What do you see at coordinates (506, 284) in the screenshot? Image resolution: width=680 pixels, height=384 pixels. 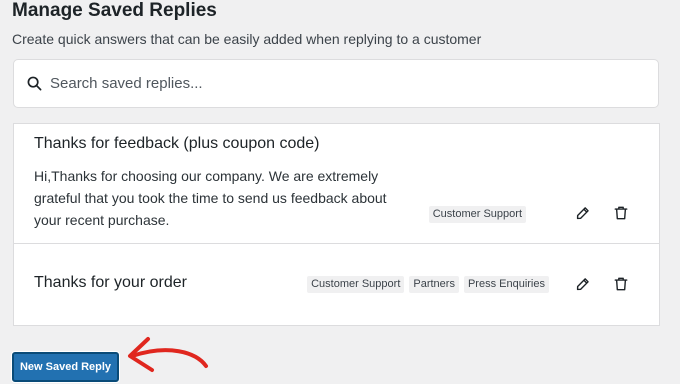 I see `tag-badge: Press Enquiries` at bounding box center [506, 284].